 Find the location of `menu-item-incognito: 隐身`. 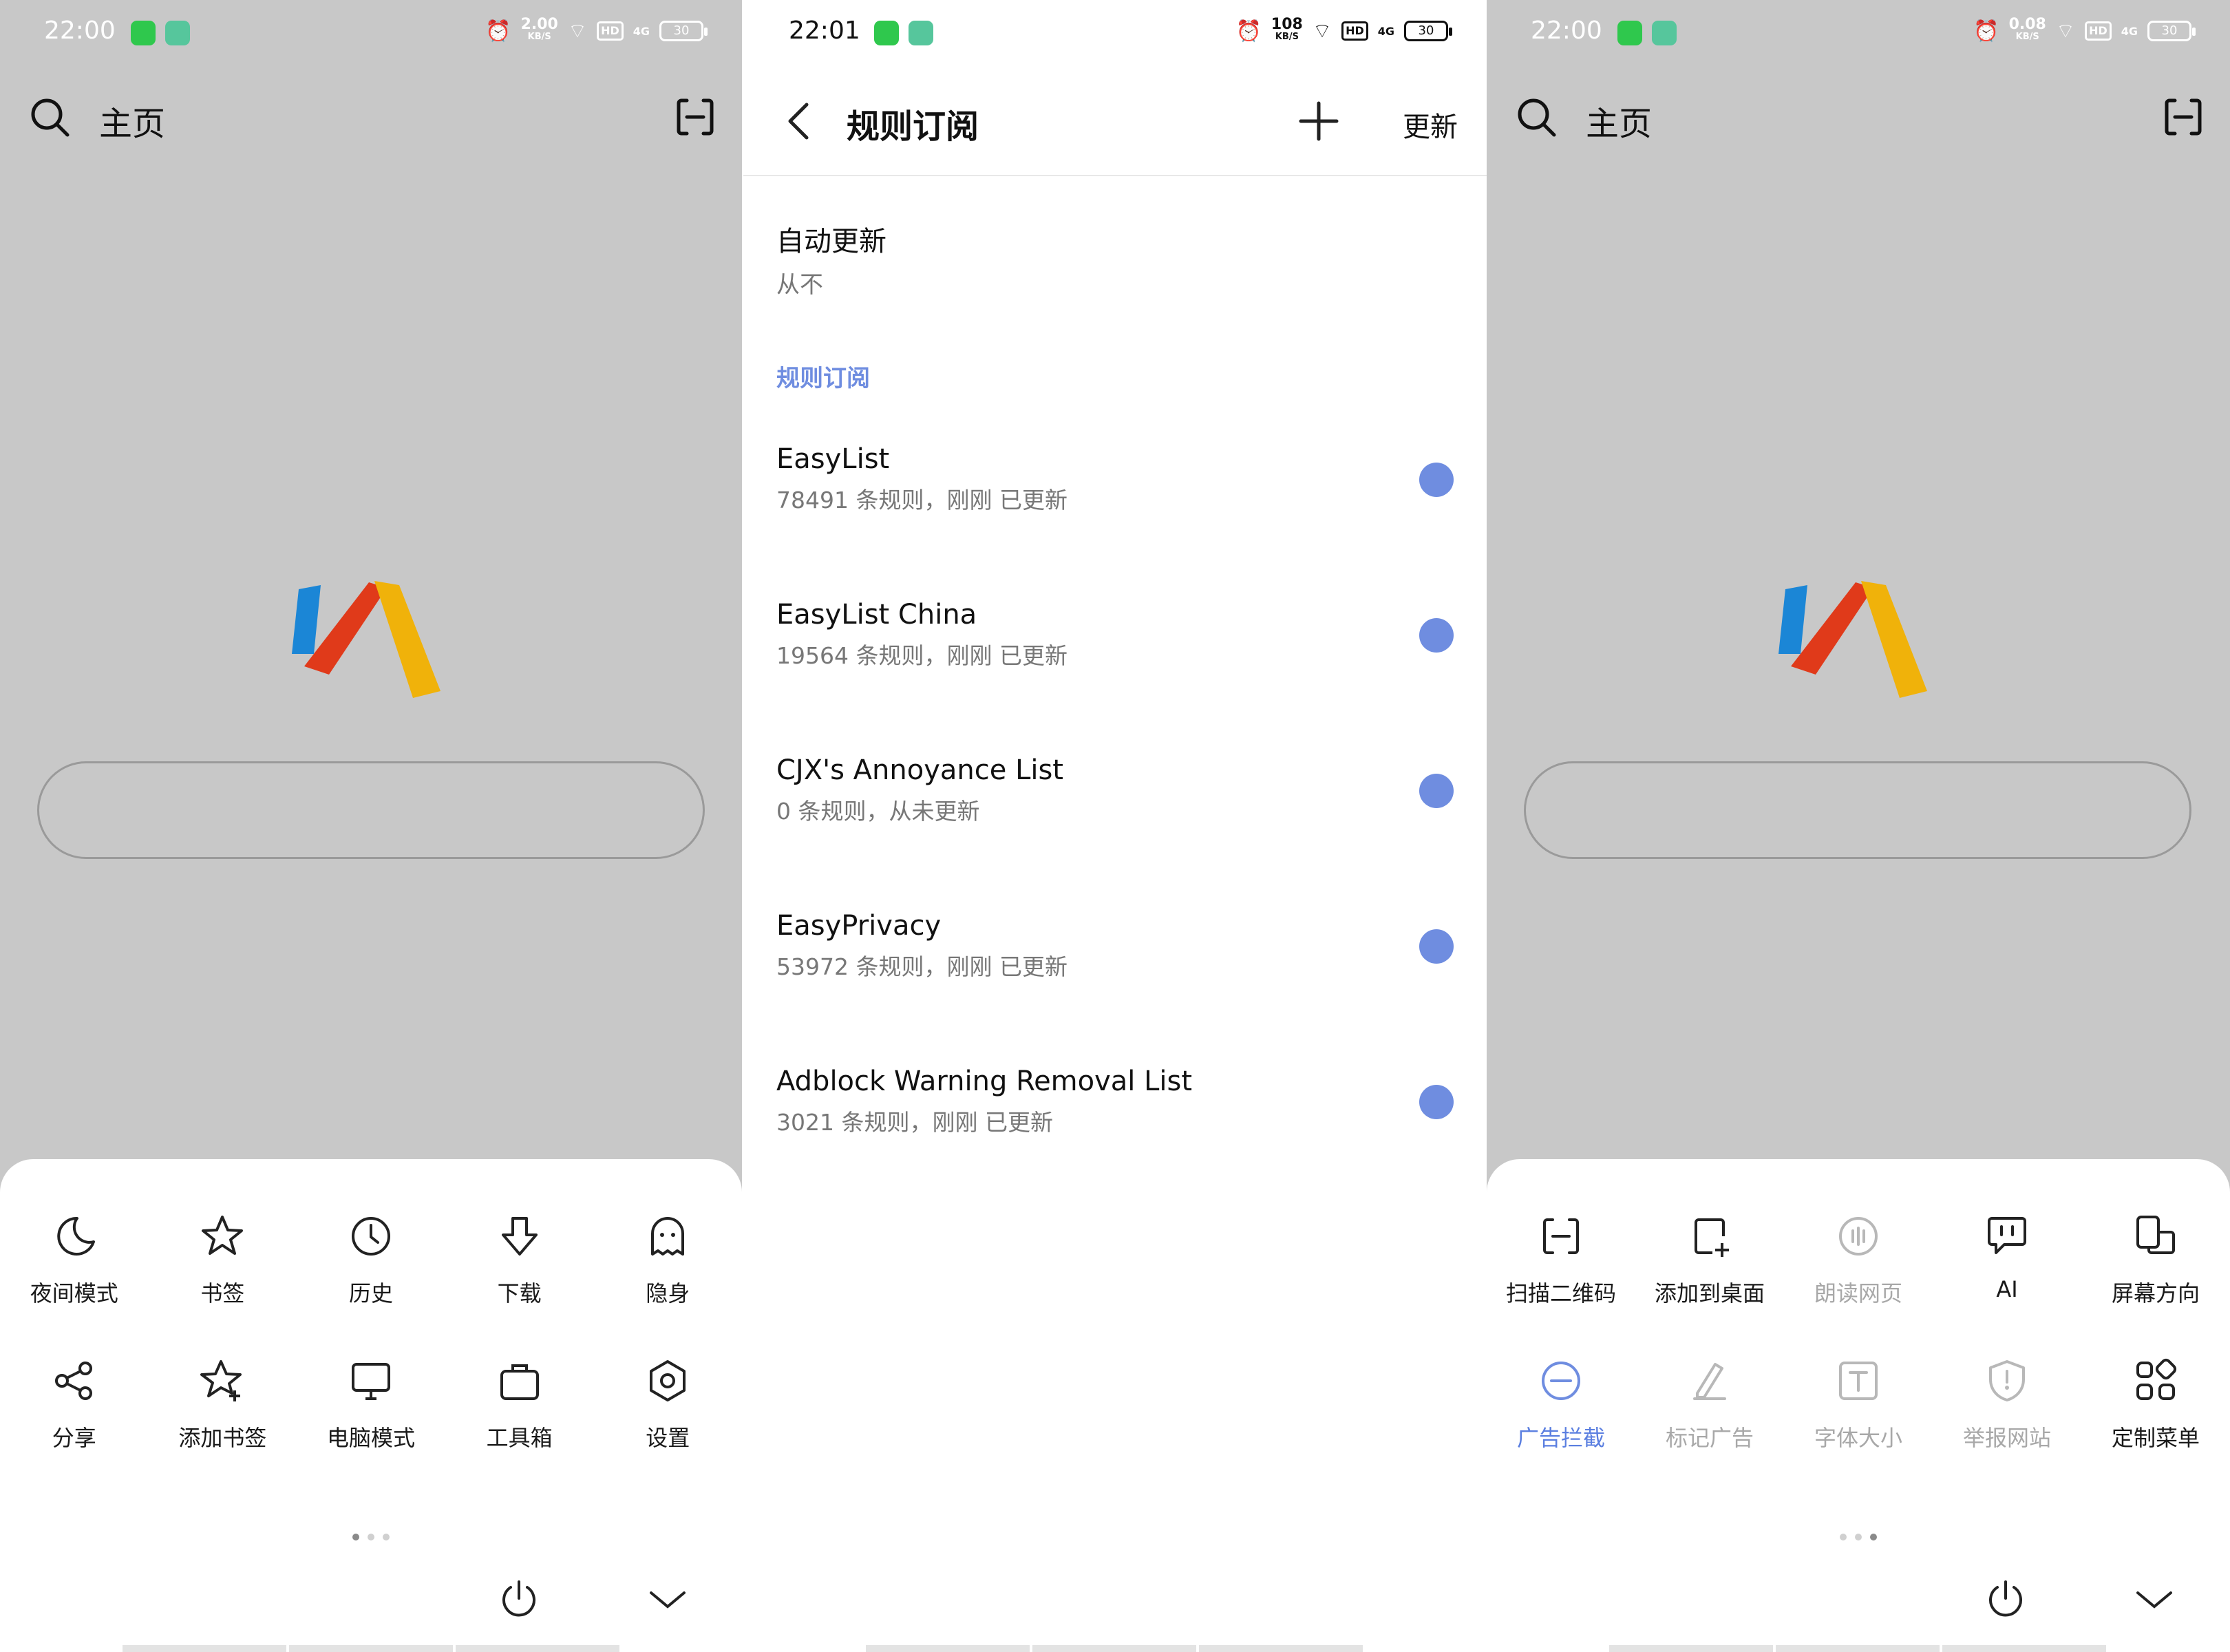

menu-item-incognito: 隐身 is located at coordinates (667, 1260).